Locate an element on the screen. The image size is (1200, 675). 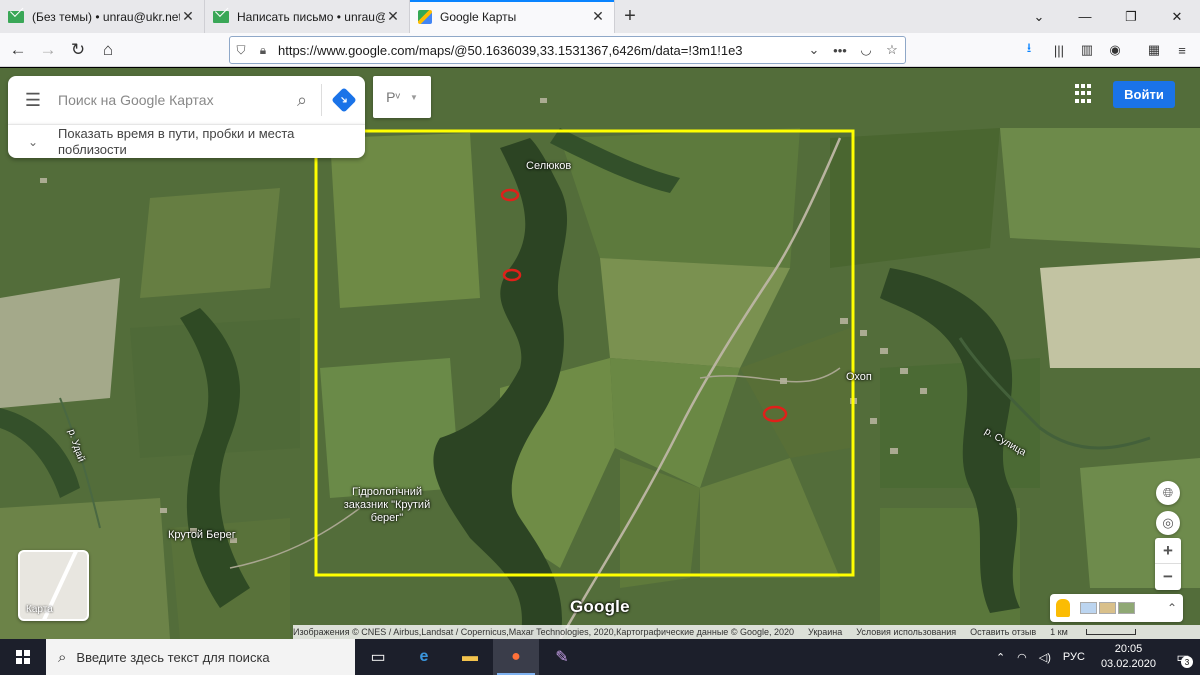
language-value: Рᵛ is located at coordinates (393, 97).